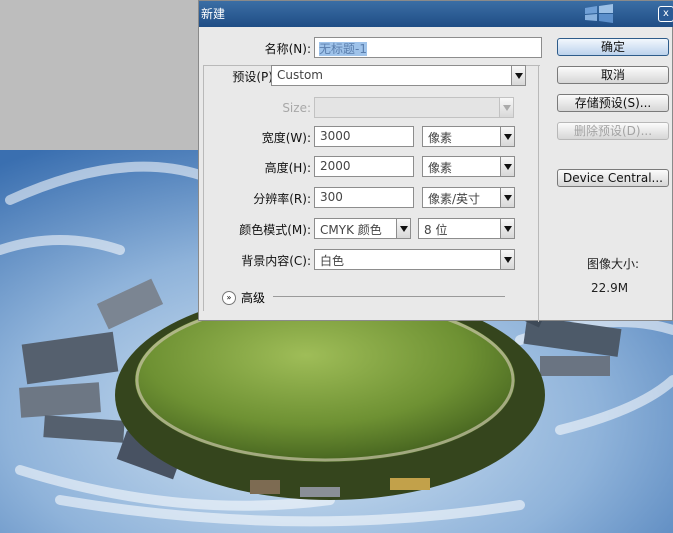  I want to click on size-label: Size:, so click(296, 108).